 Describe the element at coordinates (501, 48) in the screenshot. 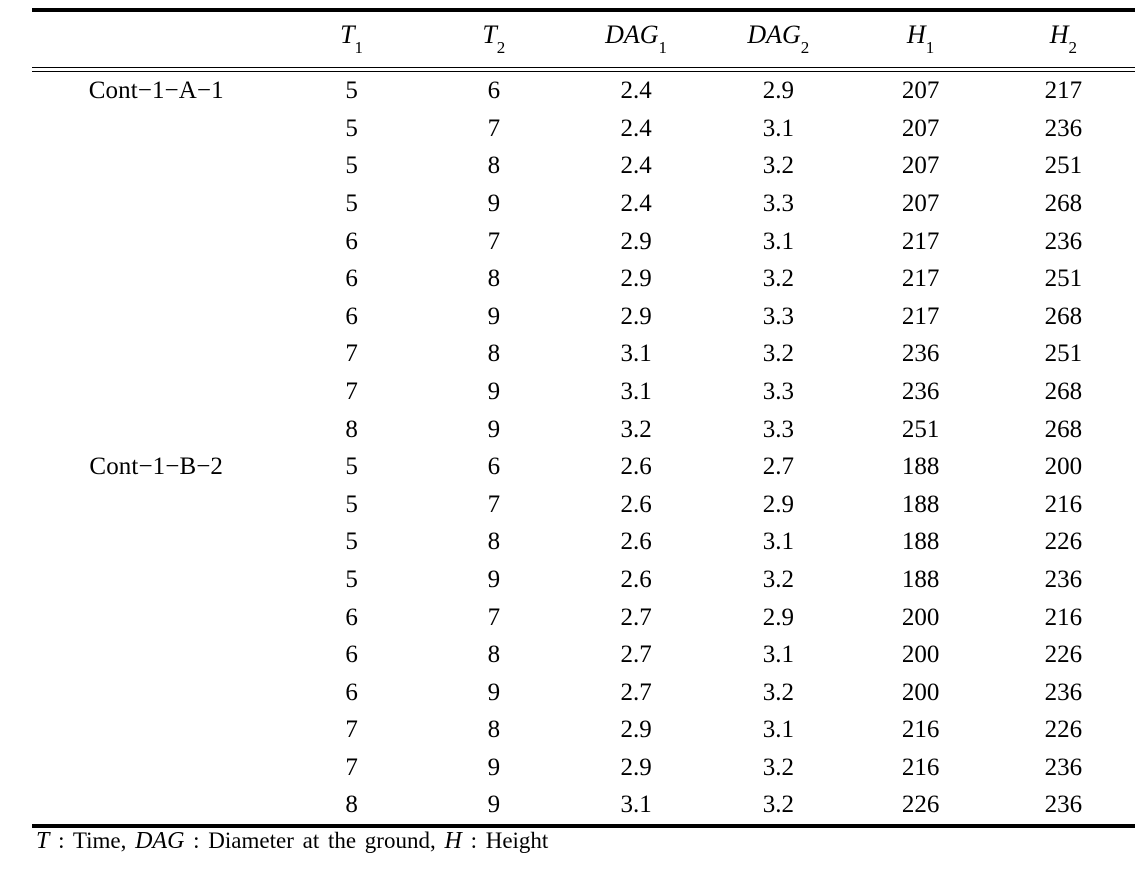

I see `header-subscript-t2: 2` at that location.